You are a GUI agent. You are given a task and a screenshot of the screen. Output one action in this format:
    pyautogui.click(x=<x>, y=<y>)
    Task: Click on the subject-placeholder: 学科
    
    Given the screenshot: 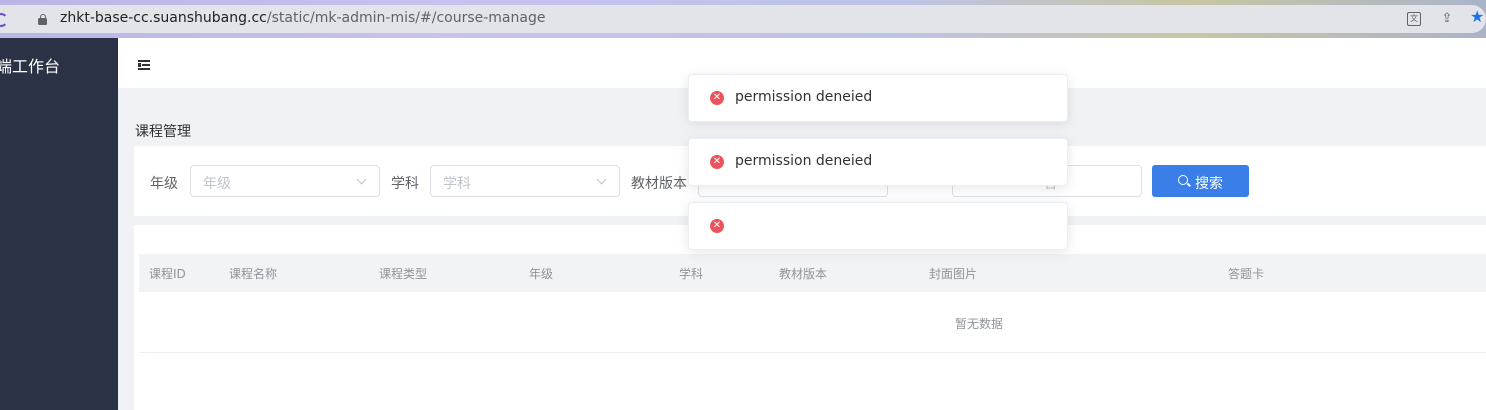 What is the action you would take?
    pyautogui.click(x=457, y=184)
    